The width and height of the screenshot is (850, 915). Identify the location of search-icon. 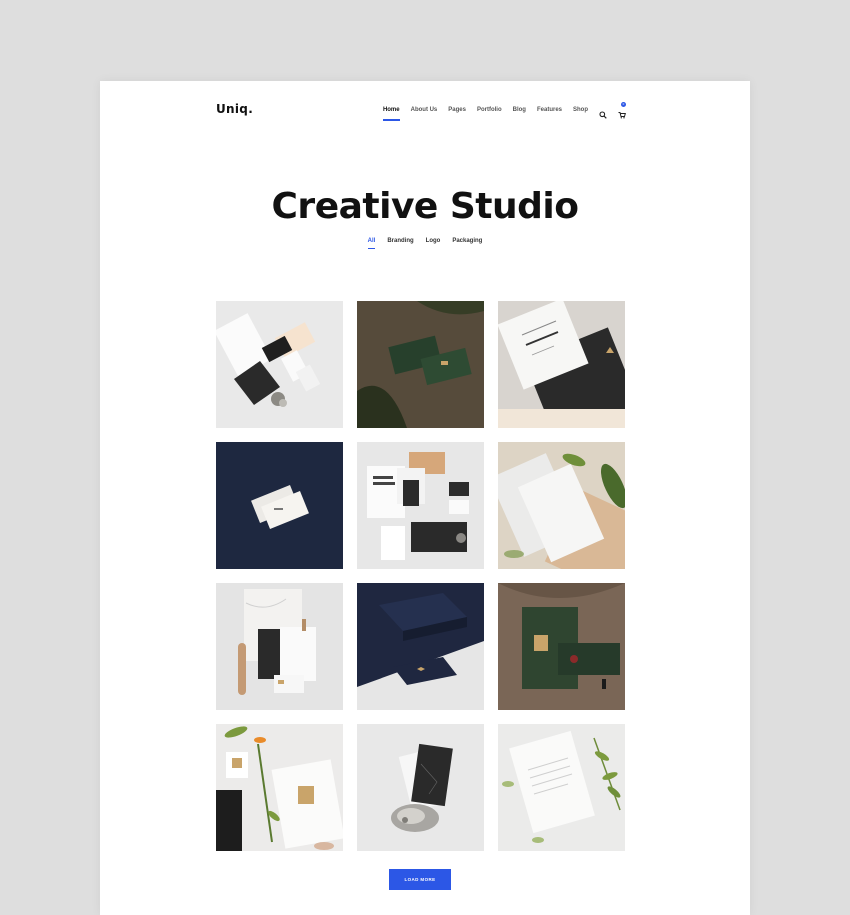
(603, 112).